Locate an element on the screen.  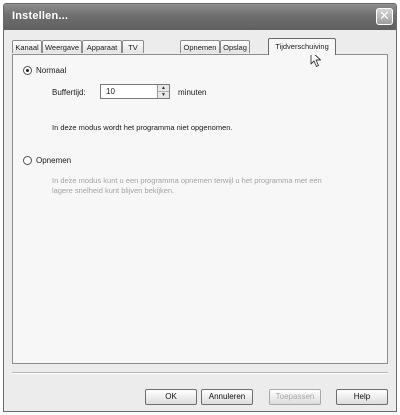
spin-up-icon: ▲ is located at coordinates (163, 88).